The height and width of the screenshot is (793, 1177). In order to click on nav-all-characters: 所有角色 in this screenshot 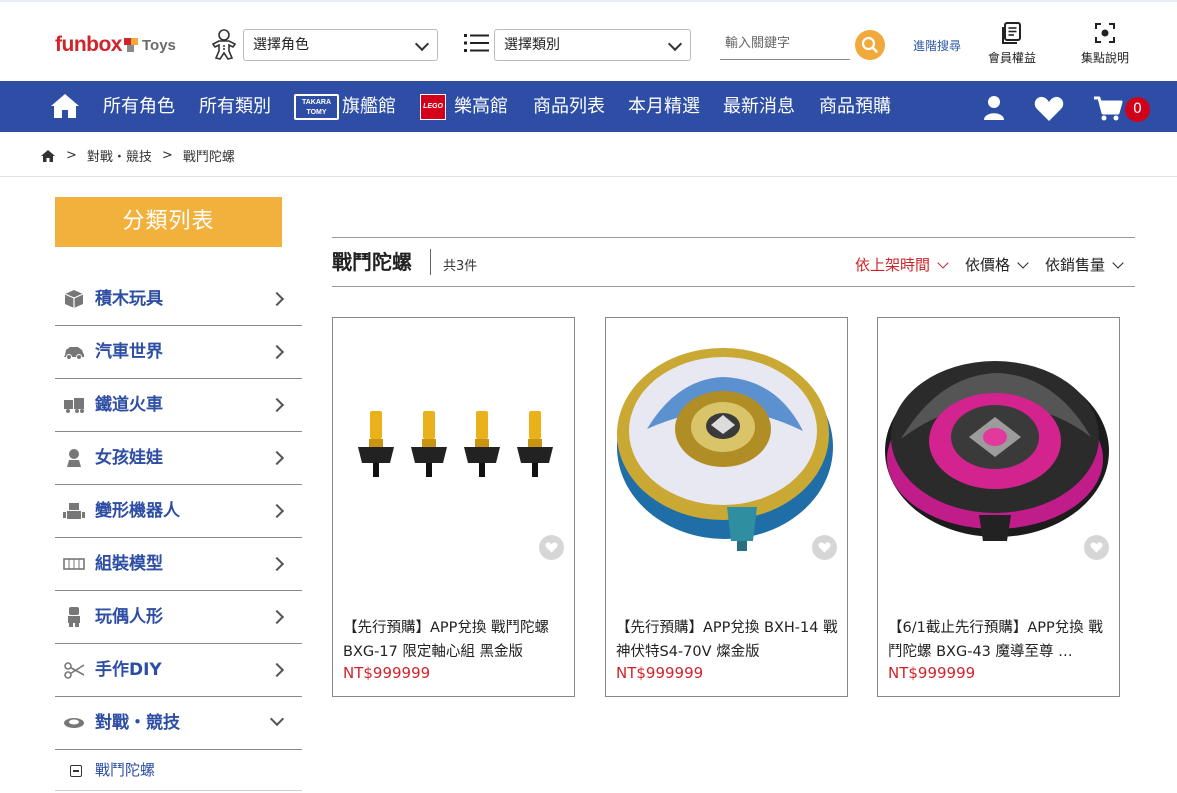, I will do `click(139, 106)`.